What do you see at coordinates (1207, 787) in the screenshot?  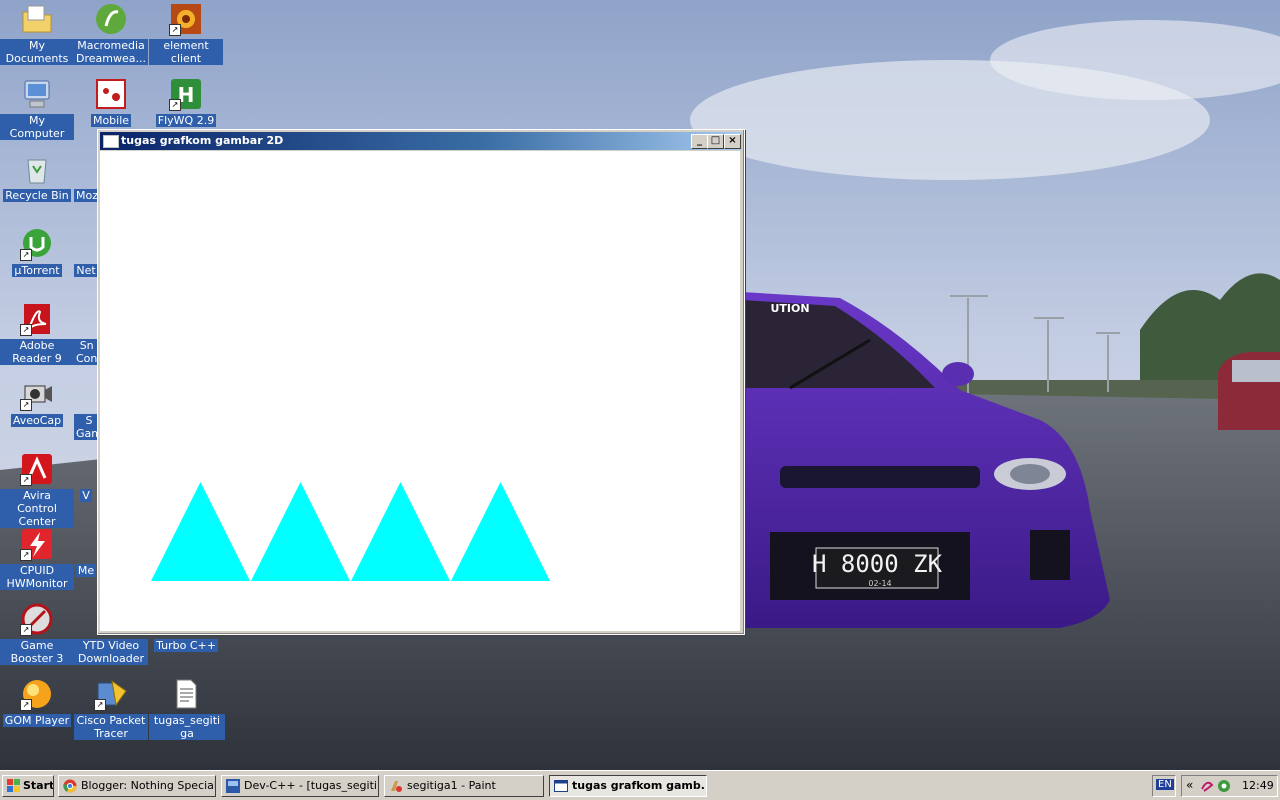 I see `tray-app-icon` at bounding box center [1207, 787].